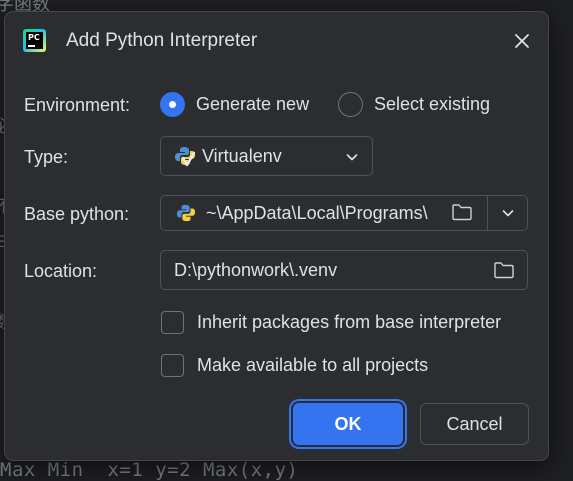 The height and width of the screenshot is (481, 573). I want to click on checkbox-label: Make available to all projects, so click(313, 365).